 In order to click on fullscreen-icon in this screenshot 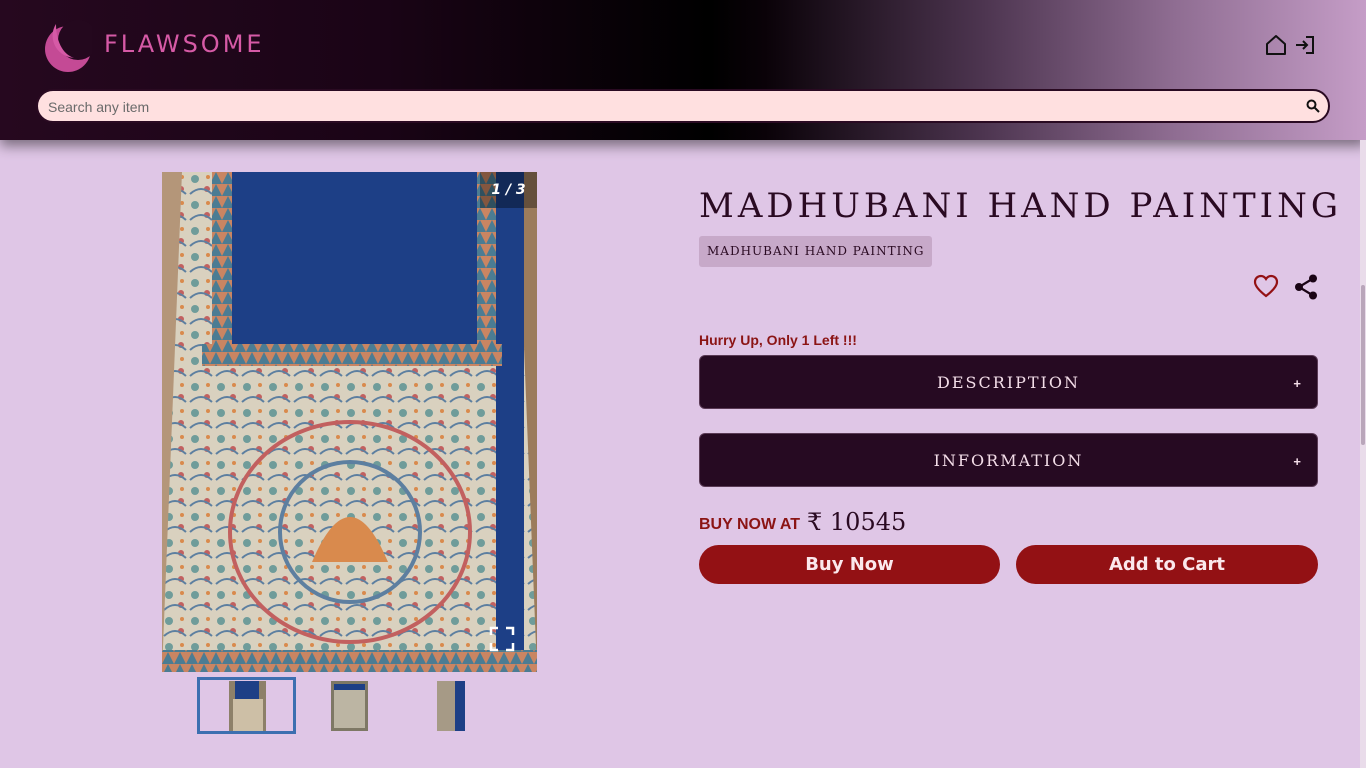, I will do `click(502, 639)`.